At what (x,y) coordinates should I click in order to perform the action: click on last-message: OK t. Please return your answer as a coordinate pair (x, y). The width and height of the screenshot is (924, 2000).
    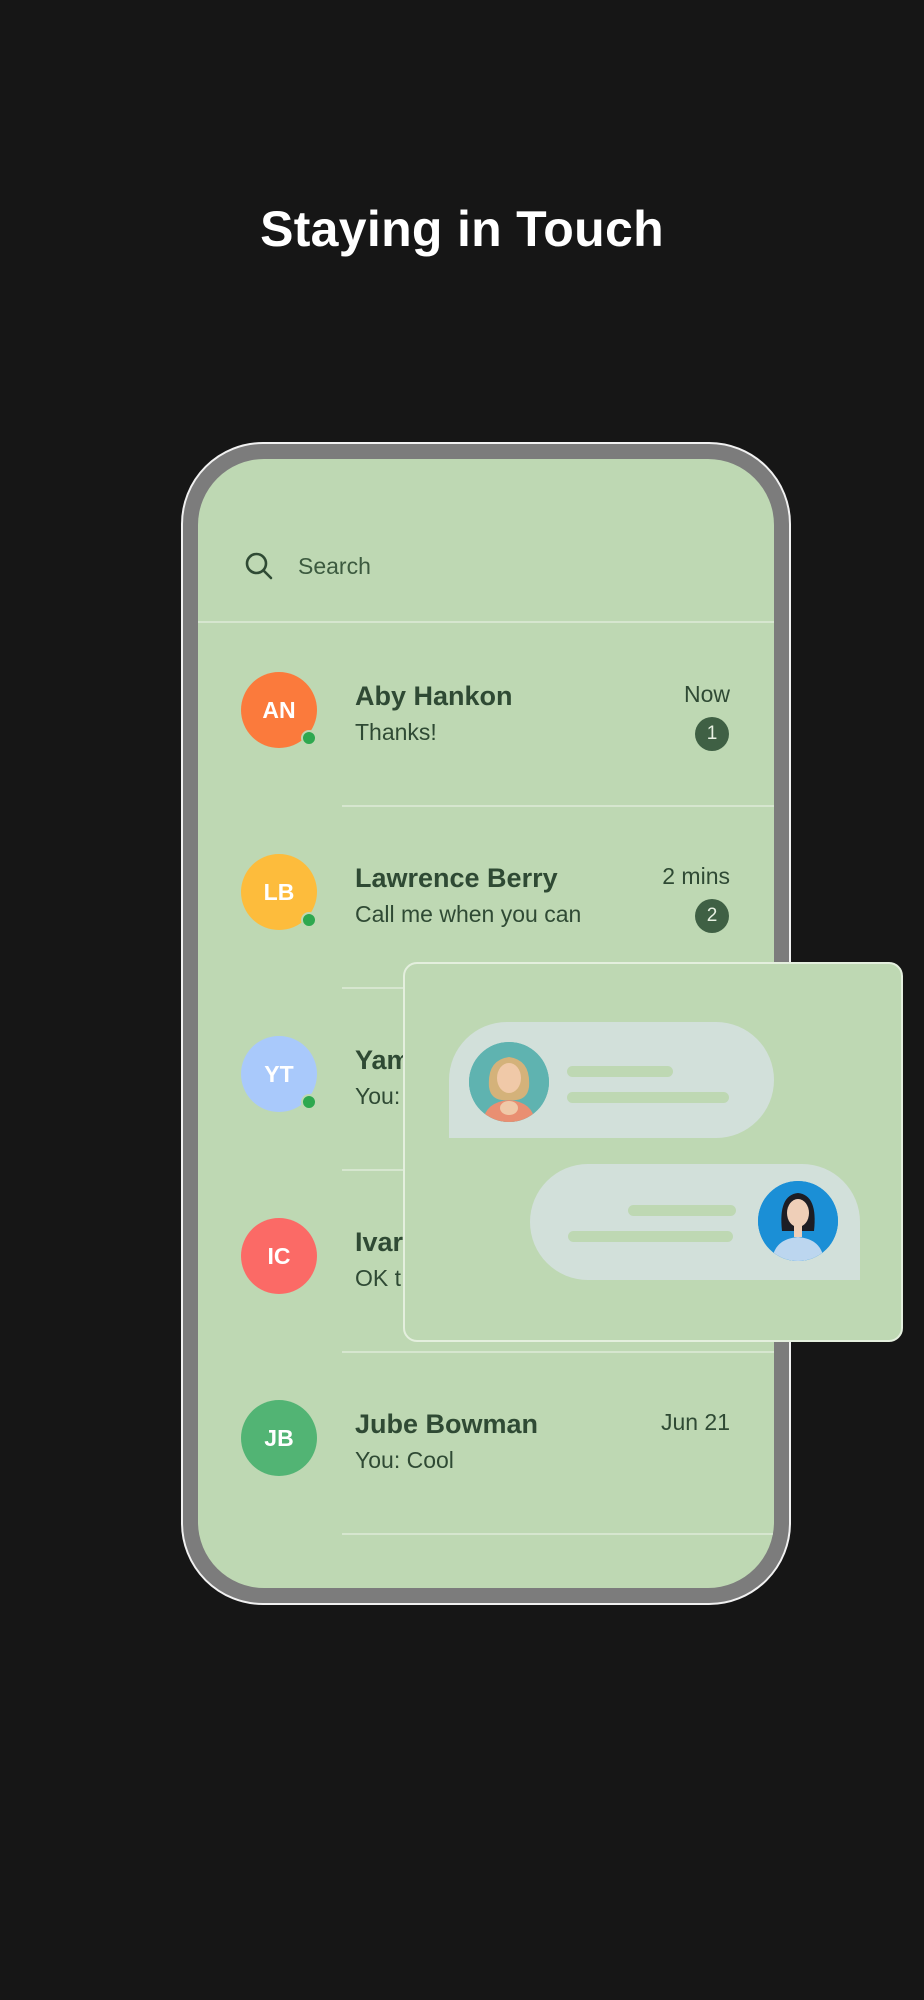
    Looking at the image, I should click on (378, 1278).